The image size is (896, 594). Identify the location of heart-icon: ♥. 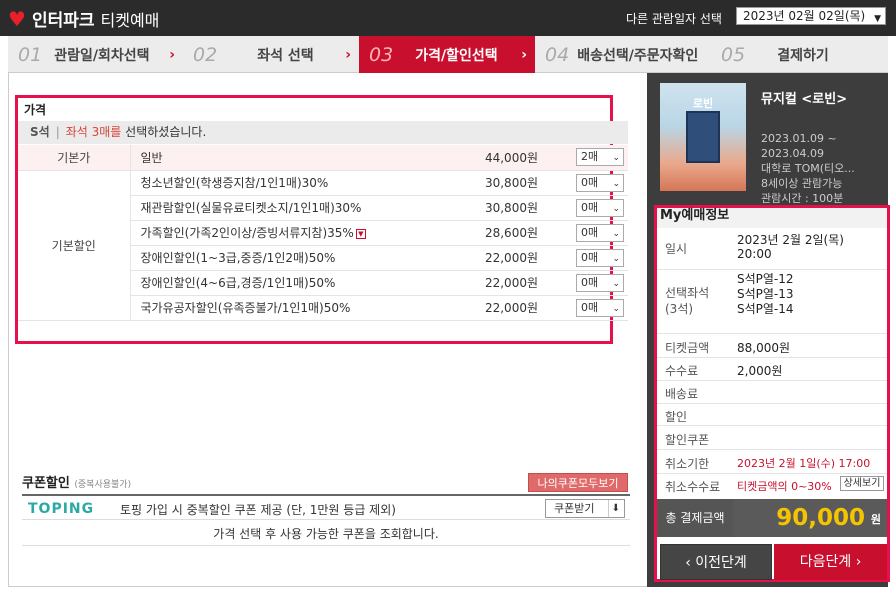
(17, 18).